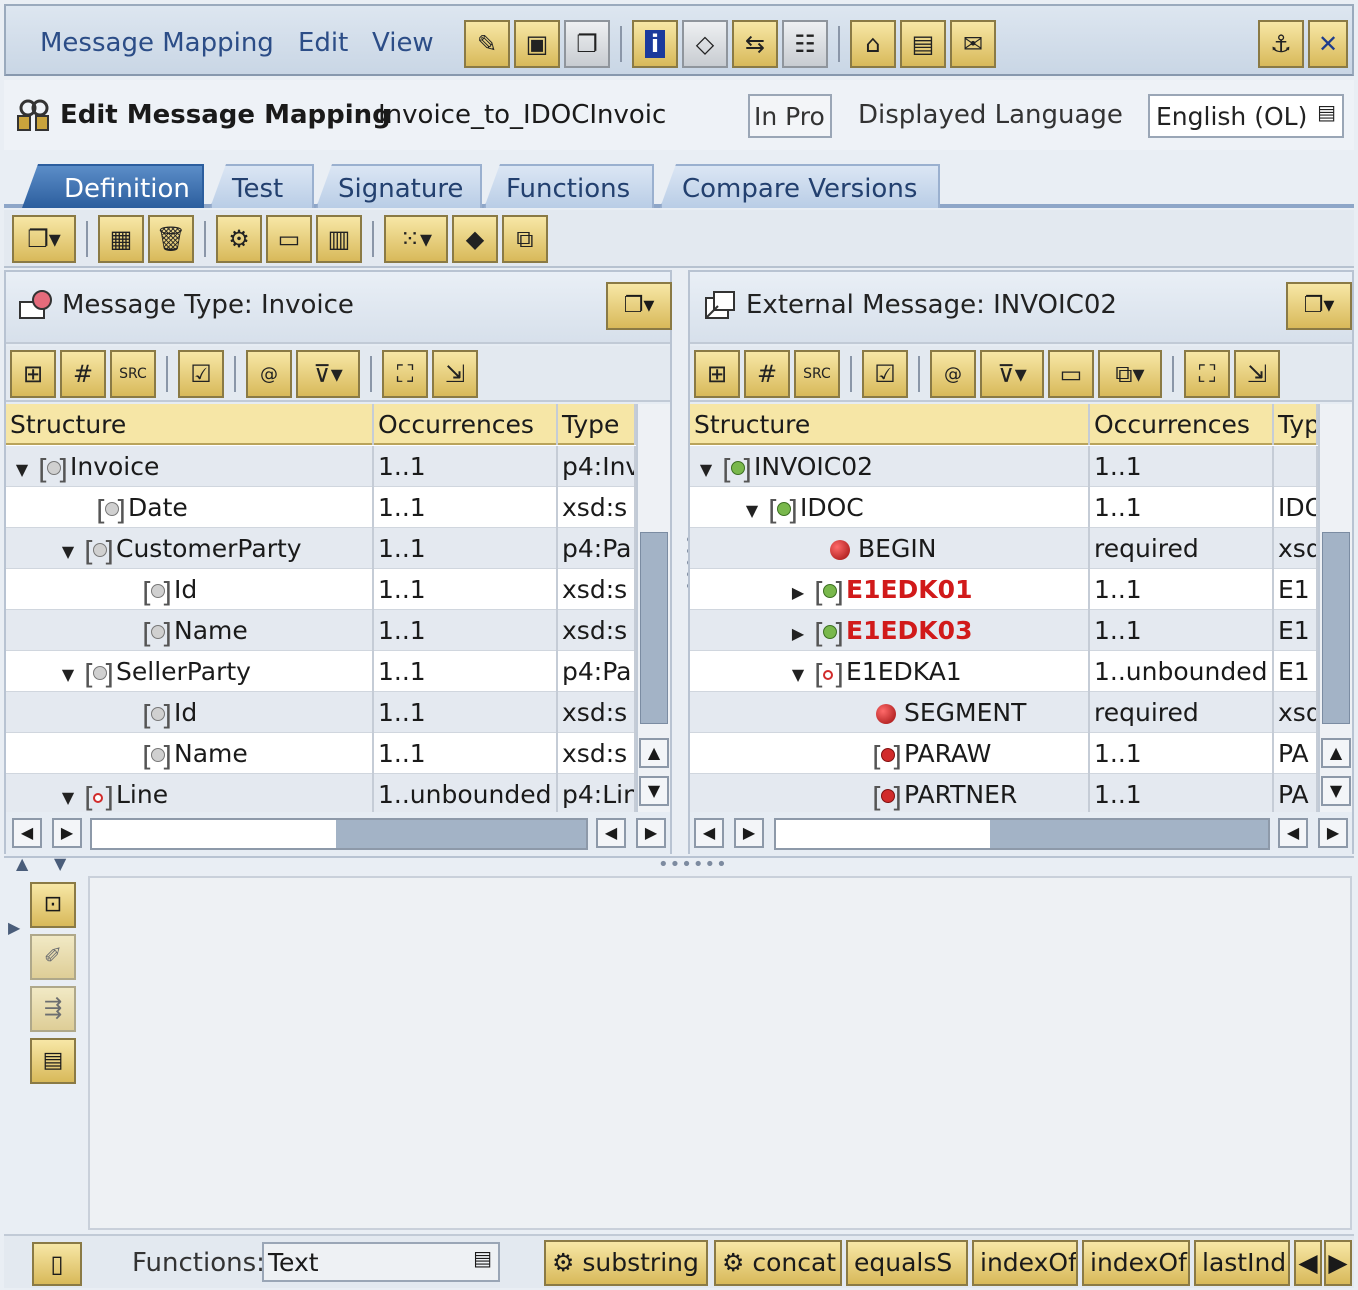  What do you see at coordinates (14, 927) in the screenshot?
I see `side-collapse-icon: ▶` at bounding box center [14, 927].